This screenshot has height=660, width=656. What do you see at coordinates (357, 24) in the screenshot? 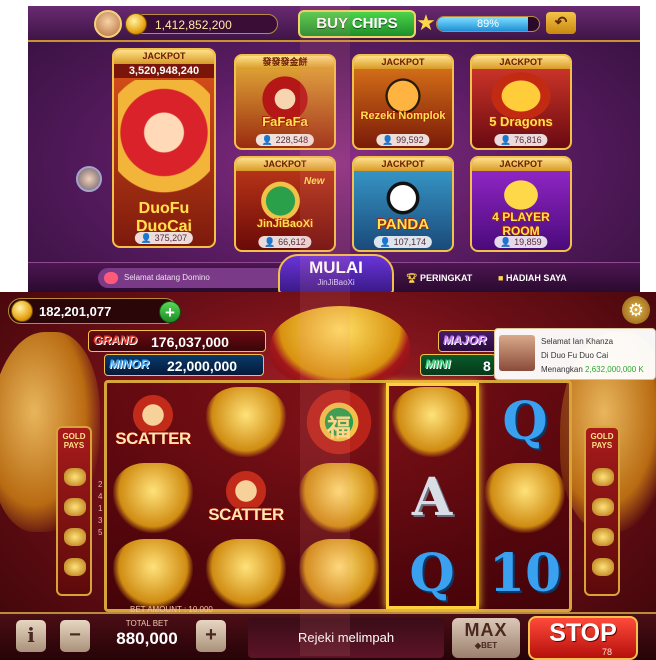
I see `buy-chips-button: BUY CHIPS` at bounding box center [357, 24].